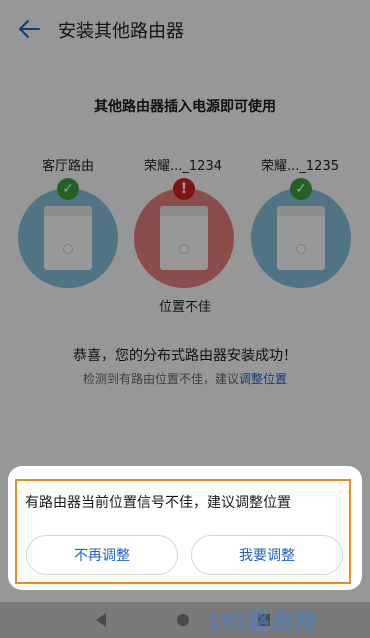 The height and width of the screenshot is (638, 370). What do you see at coordinates (262, 621) in the screenshot?
I see `watermark-logo: 192路由网` at bounding box center [262, 621].